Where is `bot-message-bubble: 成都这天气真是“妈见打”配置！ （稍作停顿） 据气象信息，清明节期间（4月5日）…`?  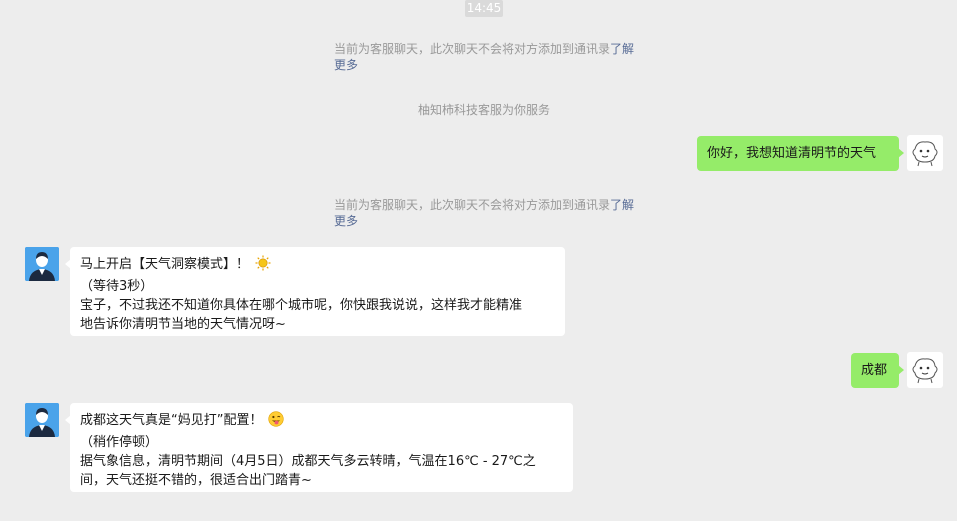 bot-message-bubble: 成都这天气真是“妈见打”配置！ （稍作停顿） 据气象信息，清明节期间（4月5日）… is located at coordinates (319, 447).